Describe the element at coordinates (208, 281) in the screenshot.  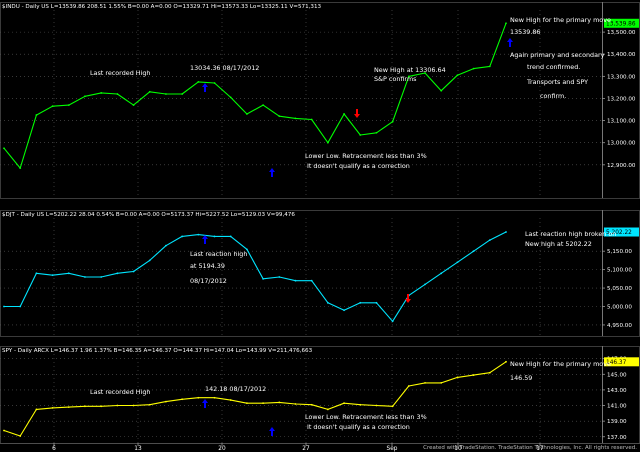
I see `annotation-text: 08/17/2012` at that location.